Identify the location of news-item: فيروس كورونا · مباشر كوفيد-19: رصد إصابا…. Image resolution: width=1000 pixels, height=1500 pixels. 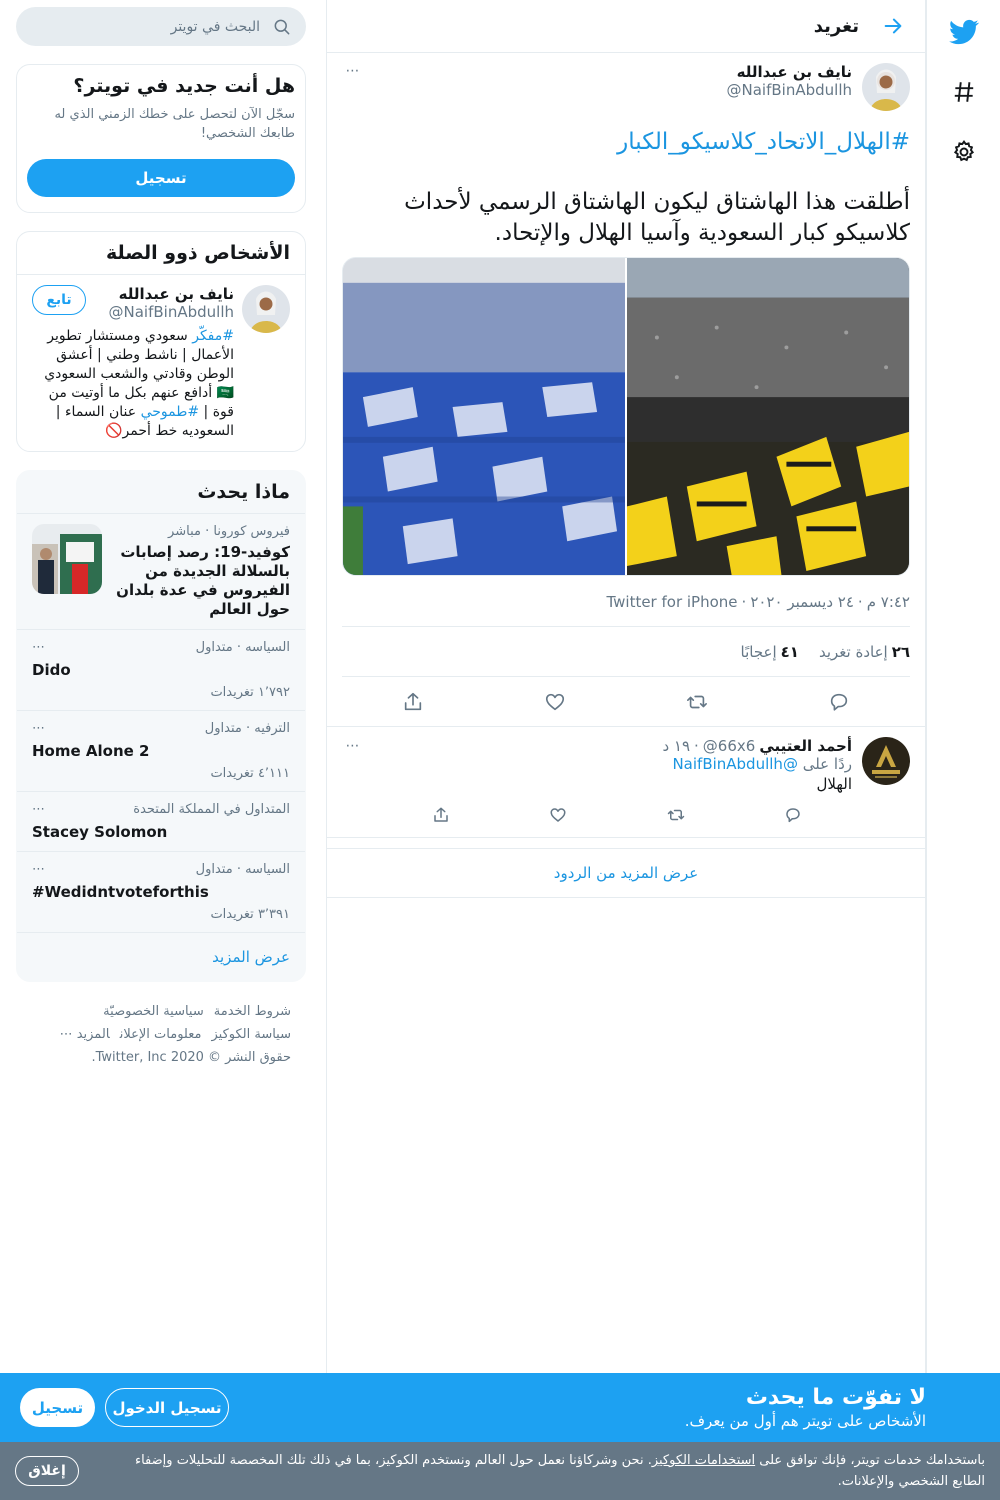
(161, 572).